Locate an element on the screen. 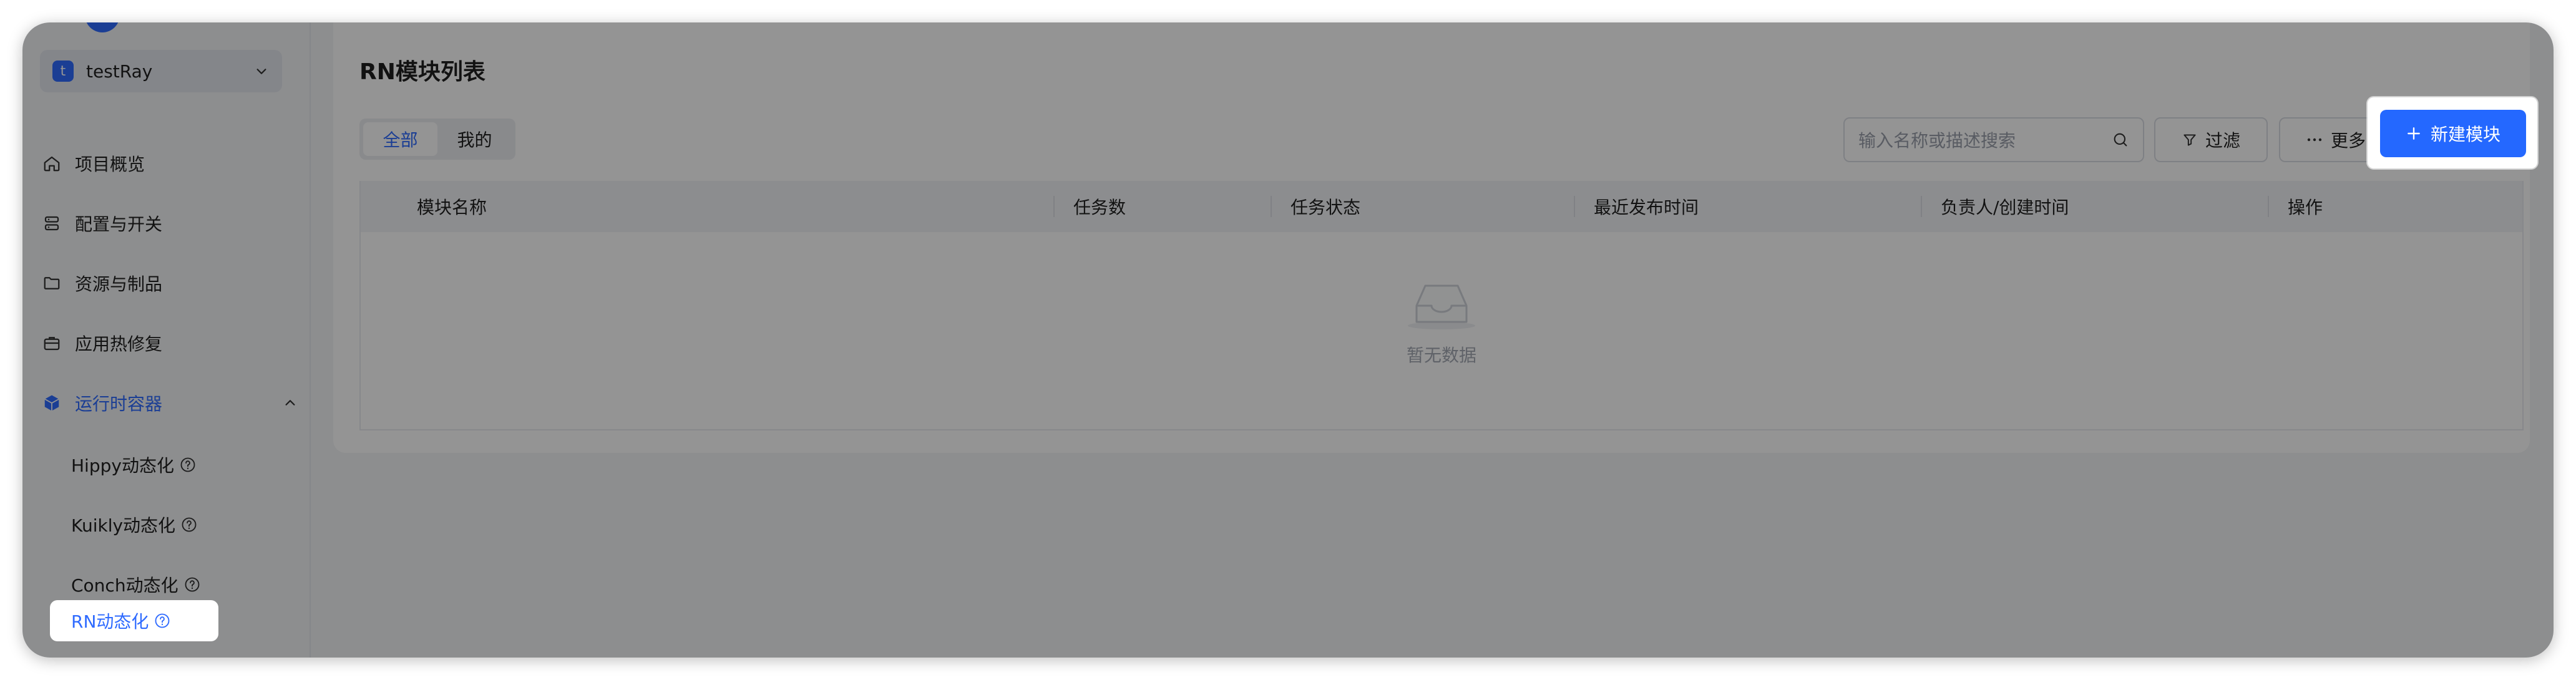 This screenshot has width=2576, height=680. sidebar-subitem-kuikly: Kuikly动态化 is located at coordinates (134, 524).